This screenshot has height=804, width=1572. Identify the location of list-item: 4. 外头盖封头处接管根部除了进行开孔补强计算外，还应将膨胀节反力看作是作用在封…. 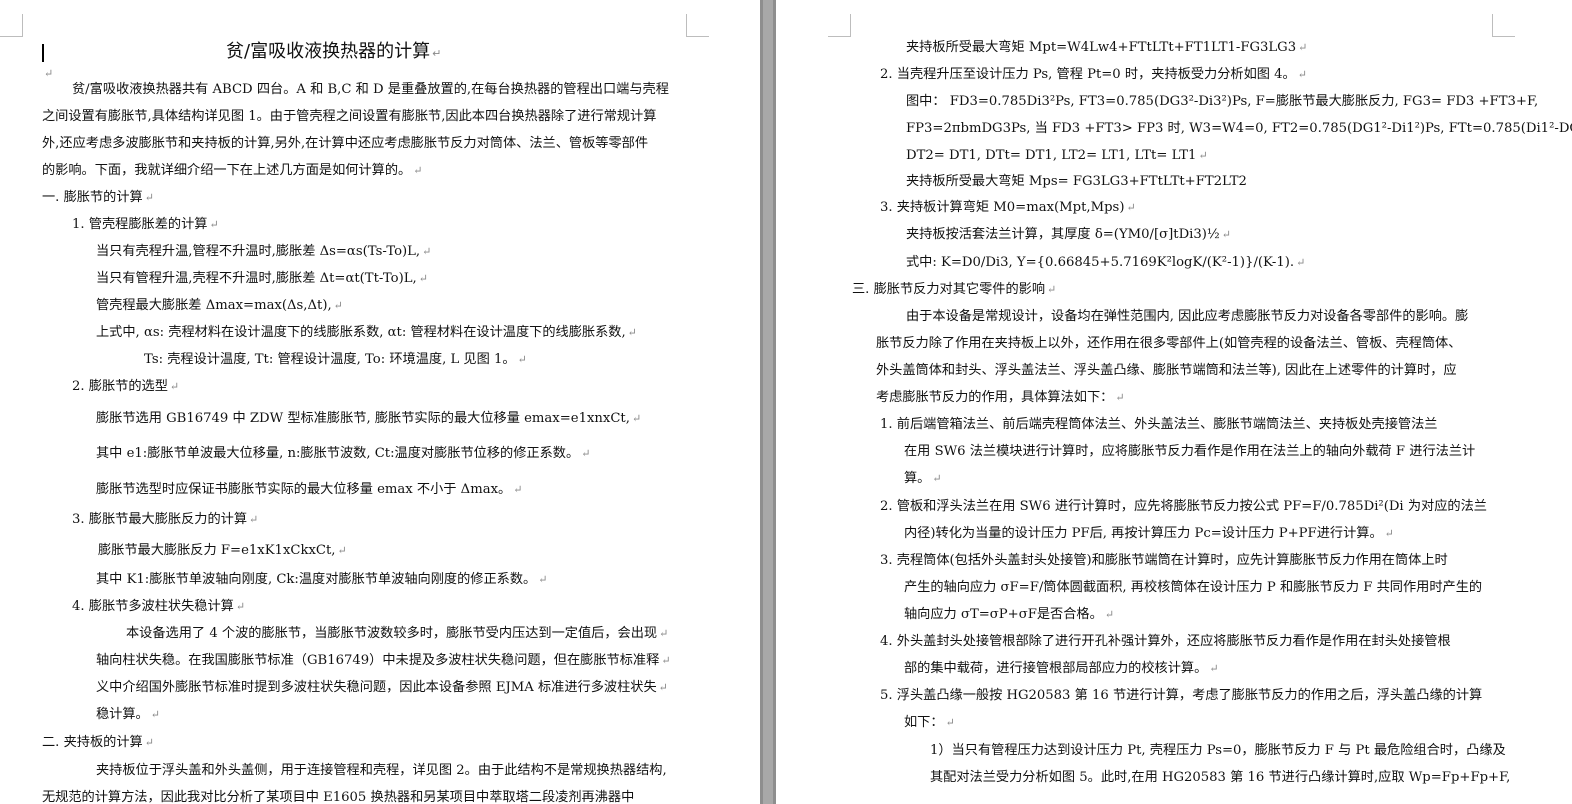
(1165, 642).